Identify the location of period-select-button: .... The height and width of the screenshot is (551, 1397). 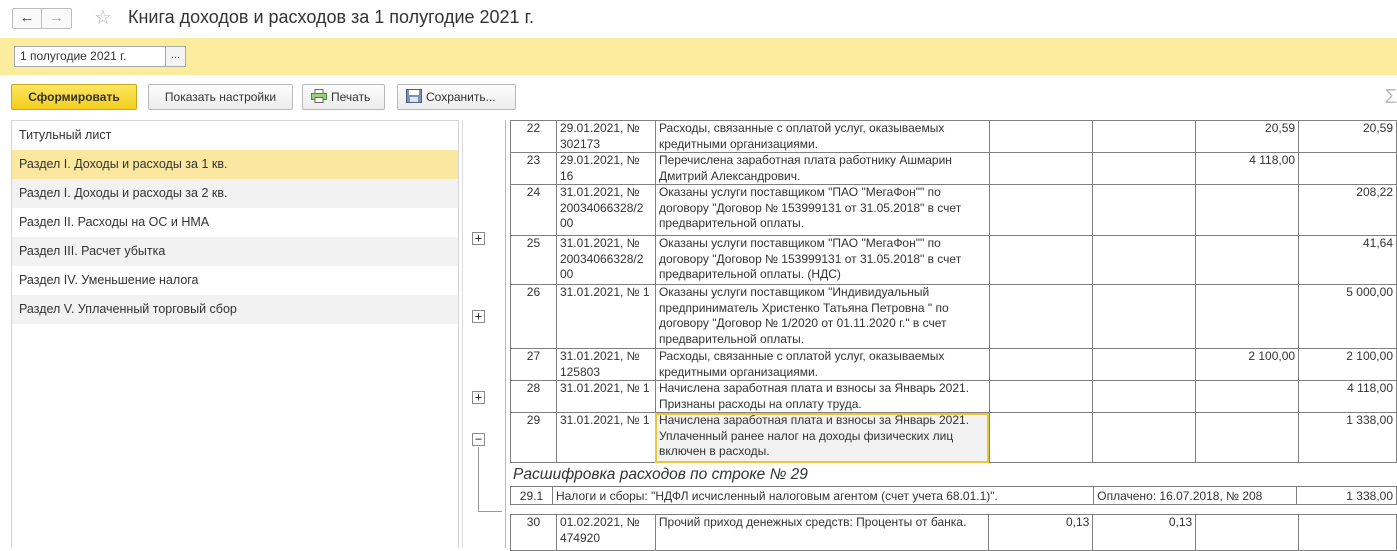
(176, 56).